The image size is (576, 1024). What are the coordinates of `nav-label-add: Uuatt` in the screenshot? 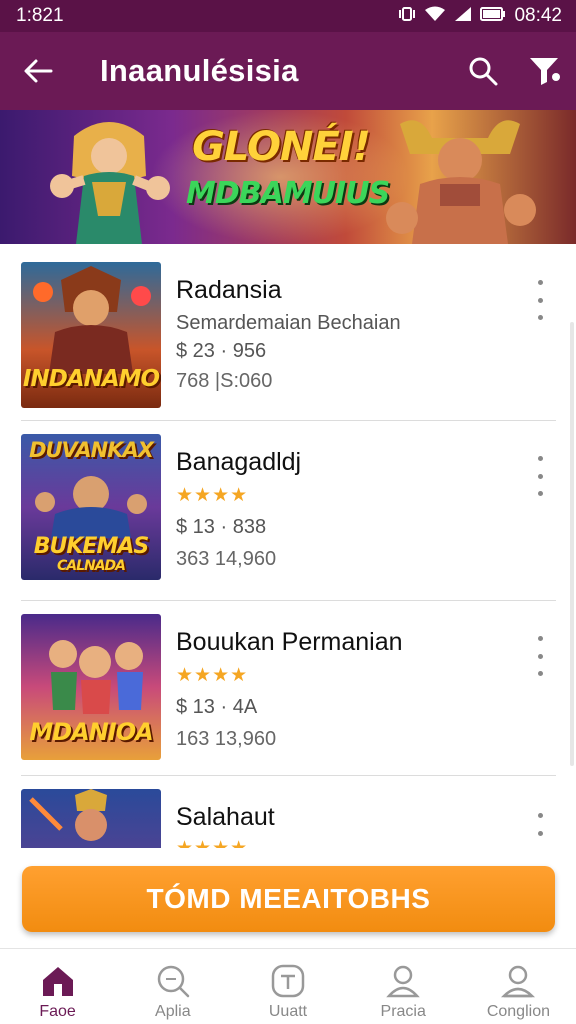 It's located at (288, 1011).